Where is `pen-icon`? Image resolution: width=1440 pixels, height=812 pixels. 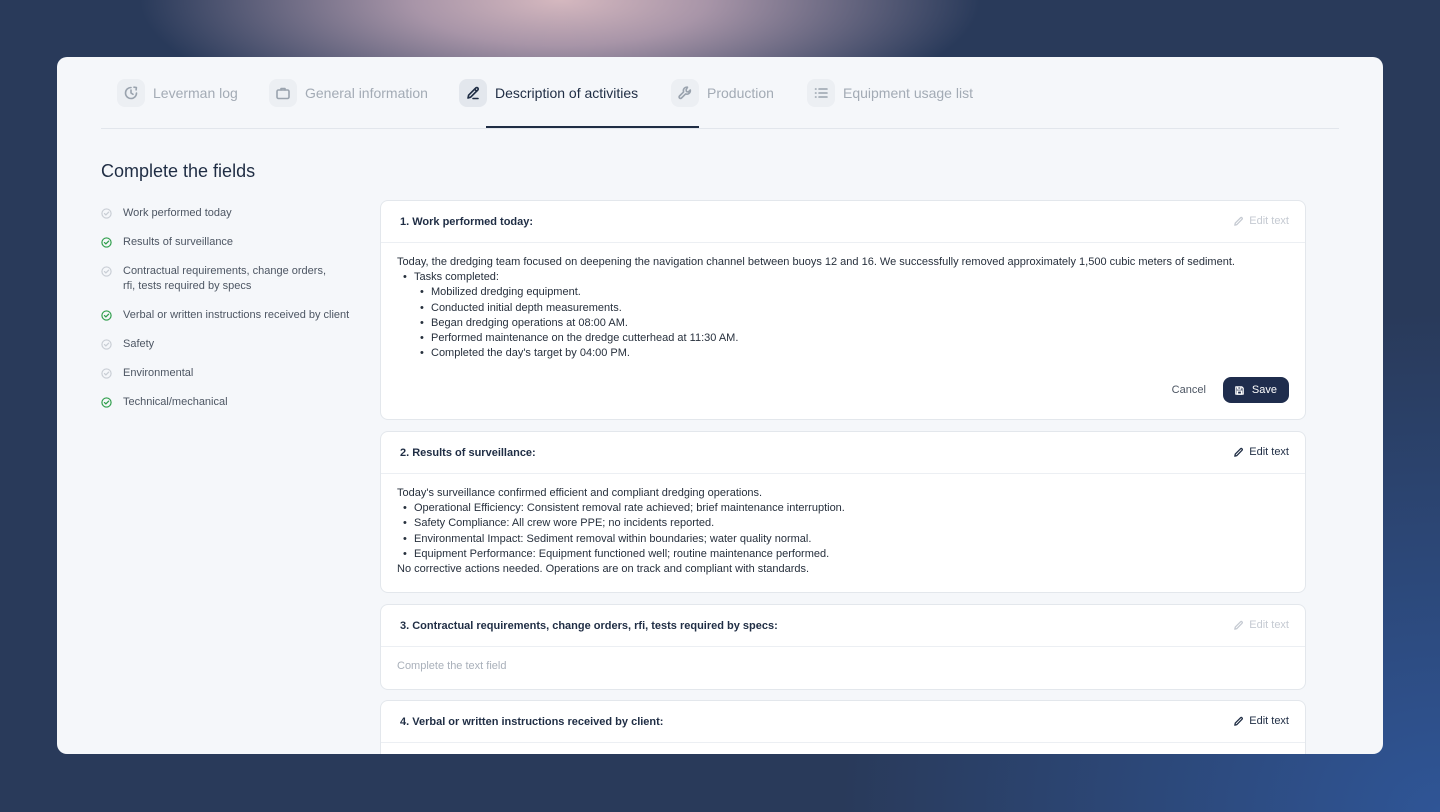
pen-icon is located at coordinates (473, 92).